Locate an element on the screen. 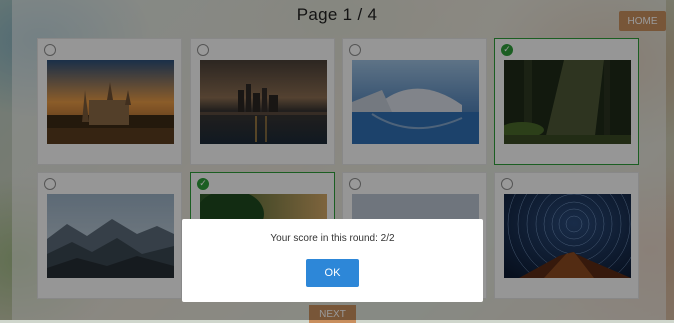  score-message: Your score in this round: 2/2 is located at coordinates (332, 238).